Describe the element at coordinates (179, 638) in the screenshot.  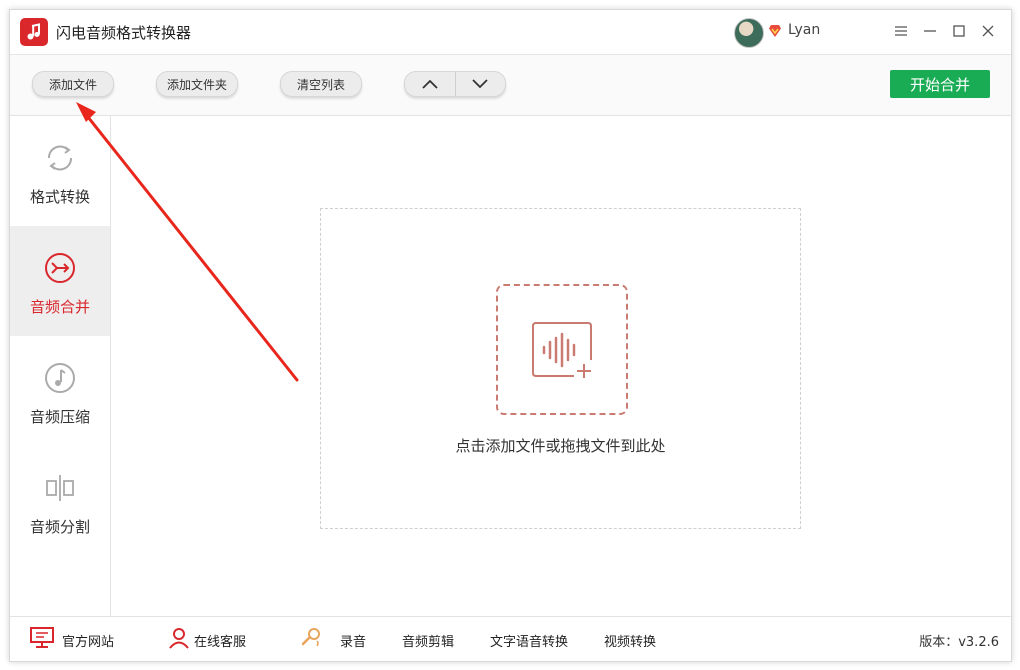
I see `user-icon` at that location.